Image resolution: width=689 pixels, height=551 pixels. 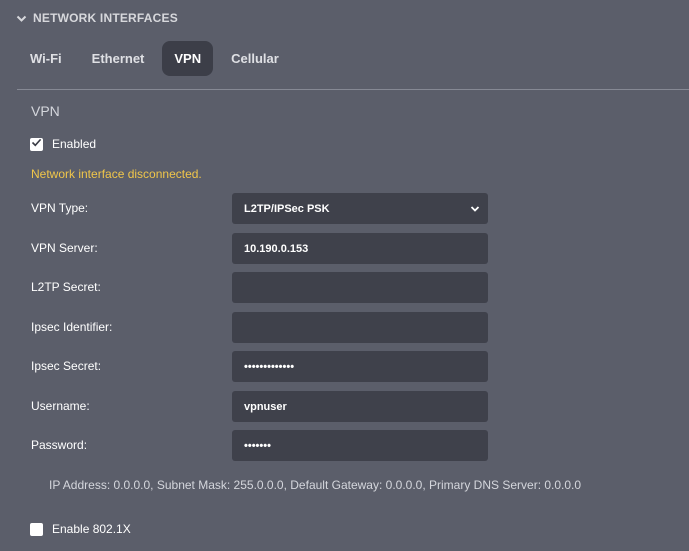 I want to click on password-row: Password: •••••••, so click(x=260, y=445).